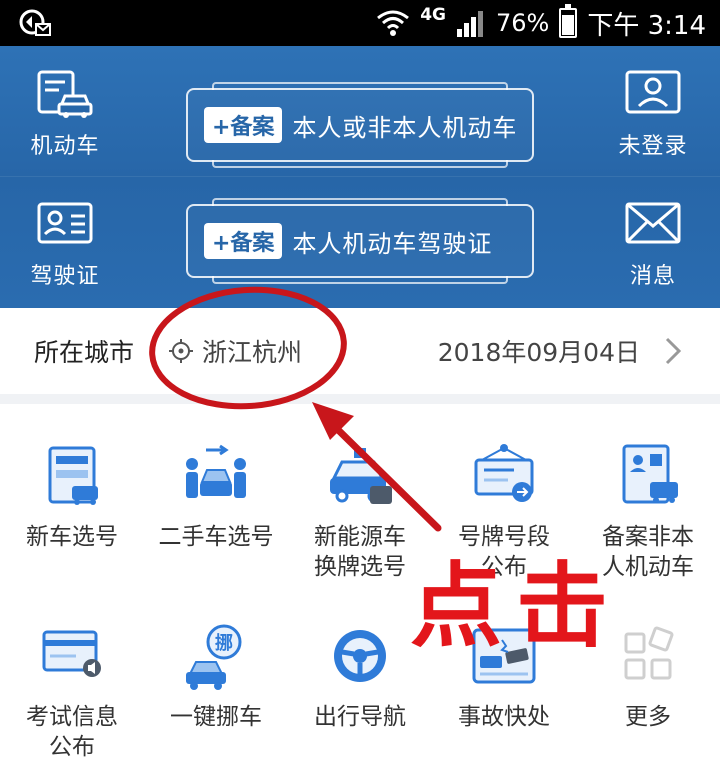  What do you see at coordinates (214, 657) in the screenshot?
I see `move-car-icon: 挪` at bounding box center [214, 657].